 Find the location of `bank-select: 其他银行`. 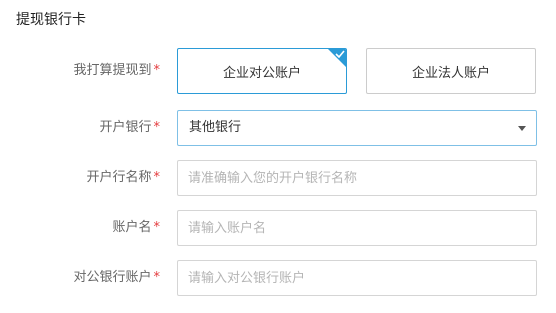

bank-select: 其他银行 is located at coordinates (357, 128).